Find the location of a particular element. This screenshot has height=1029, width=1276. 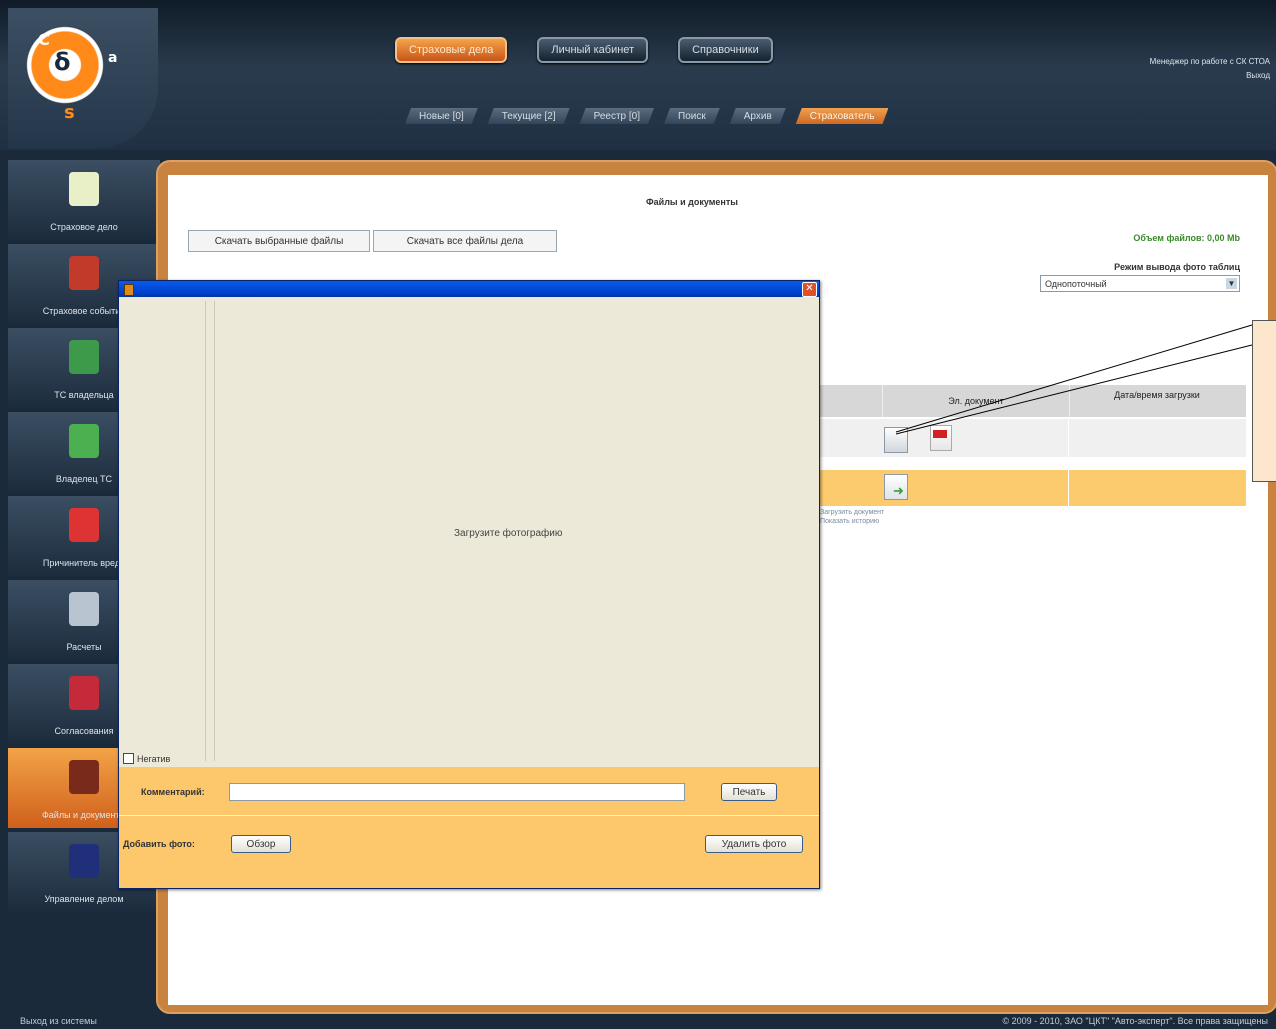

logout-footer-link: Выход из системы is located at coordinates (58, 1021).